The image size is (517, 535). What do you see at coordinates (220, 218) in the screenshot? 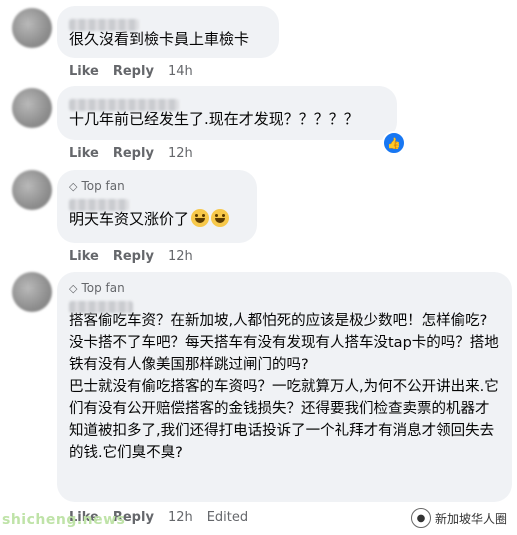
I see `smile-emoji-icon` at bounding box center [220, 218].